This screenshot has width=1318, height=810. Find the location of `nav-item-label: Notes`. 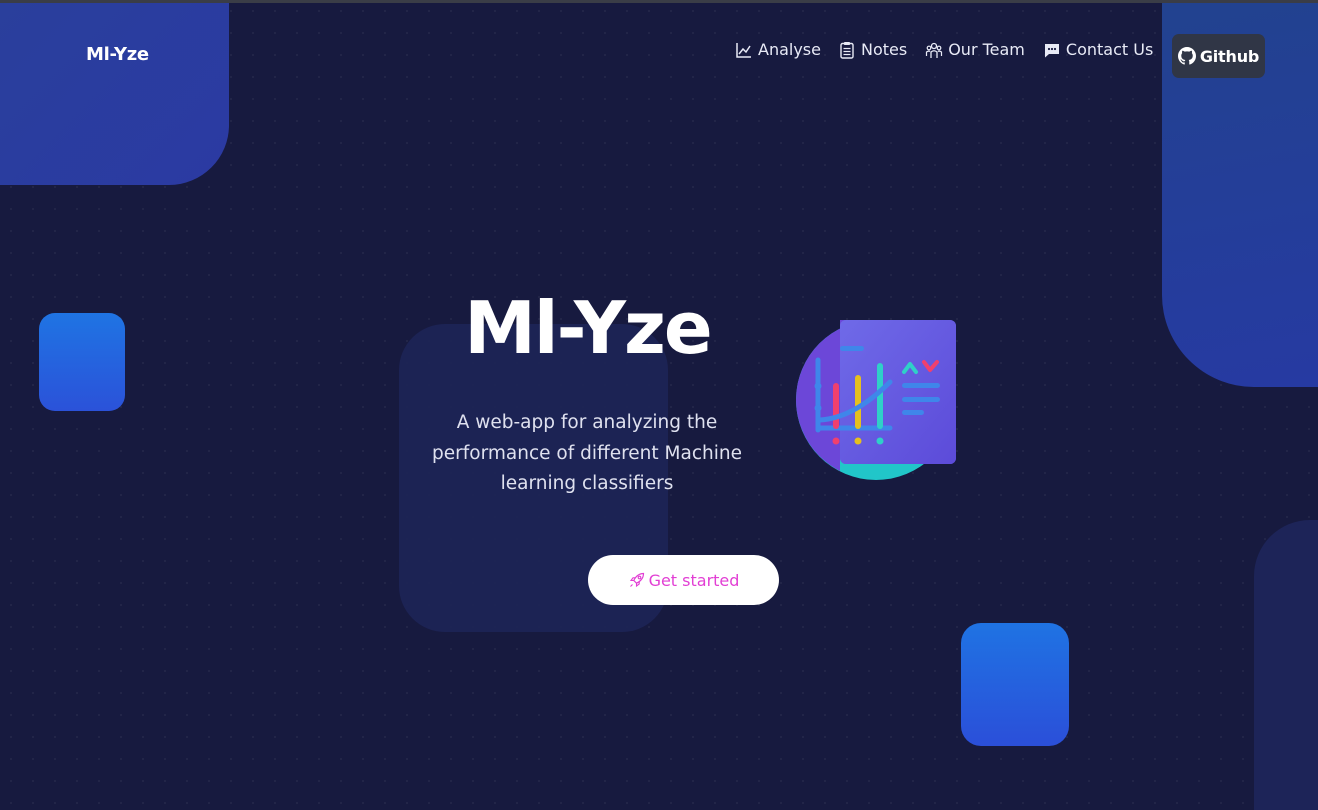

nav-item-label: Notes is located at coordinates (884, 49).